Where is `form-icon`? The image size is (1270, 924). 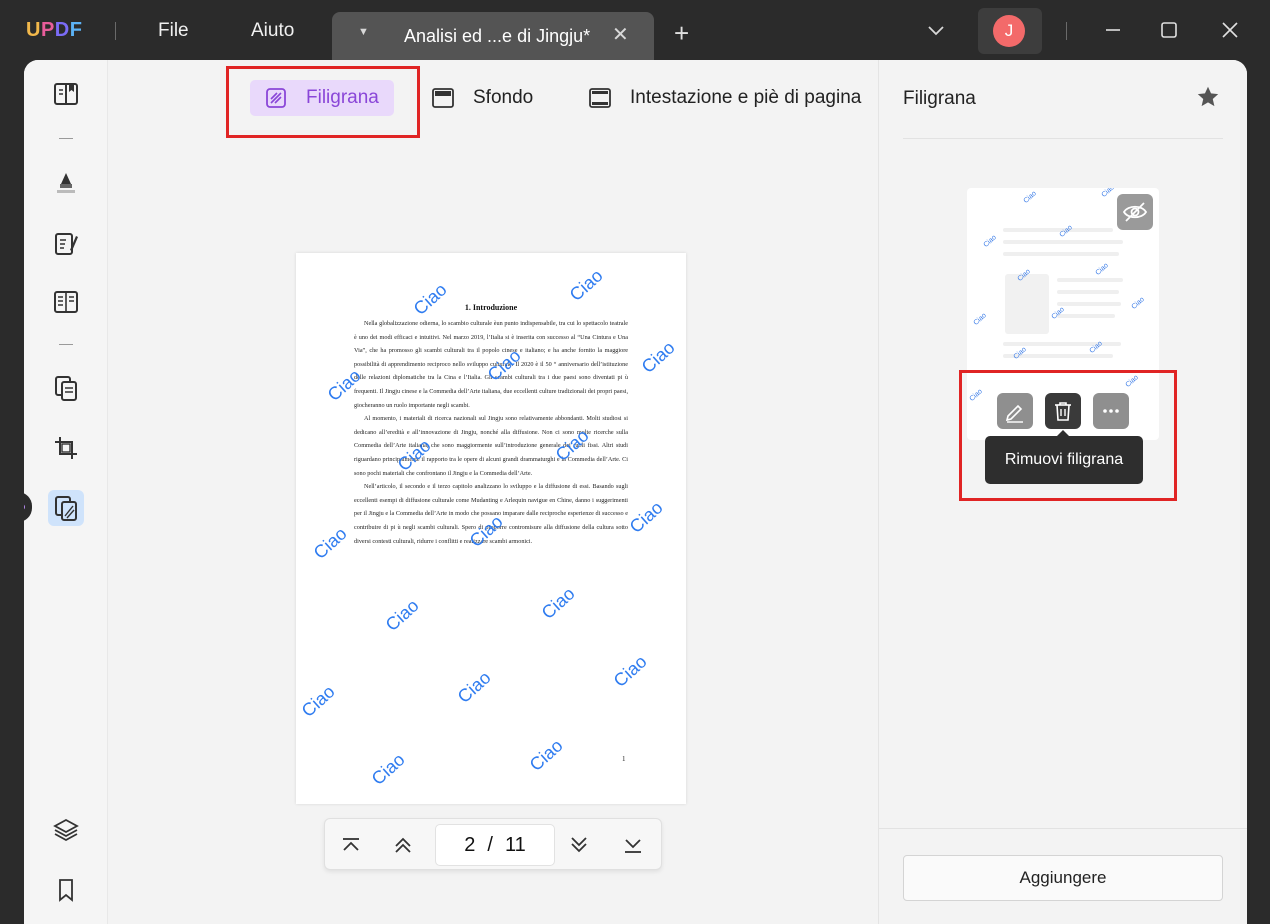 form-icon is located at coordinates (66, 302).